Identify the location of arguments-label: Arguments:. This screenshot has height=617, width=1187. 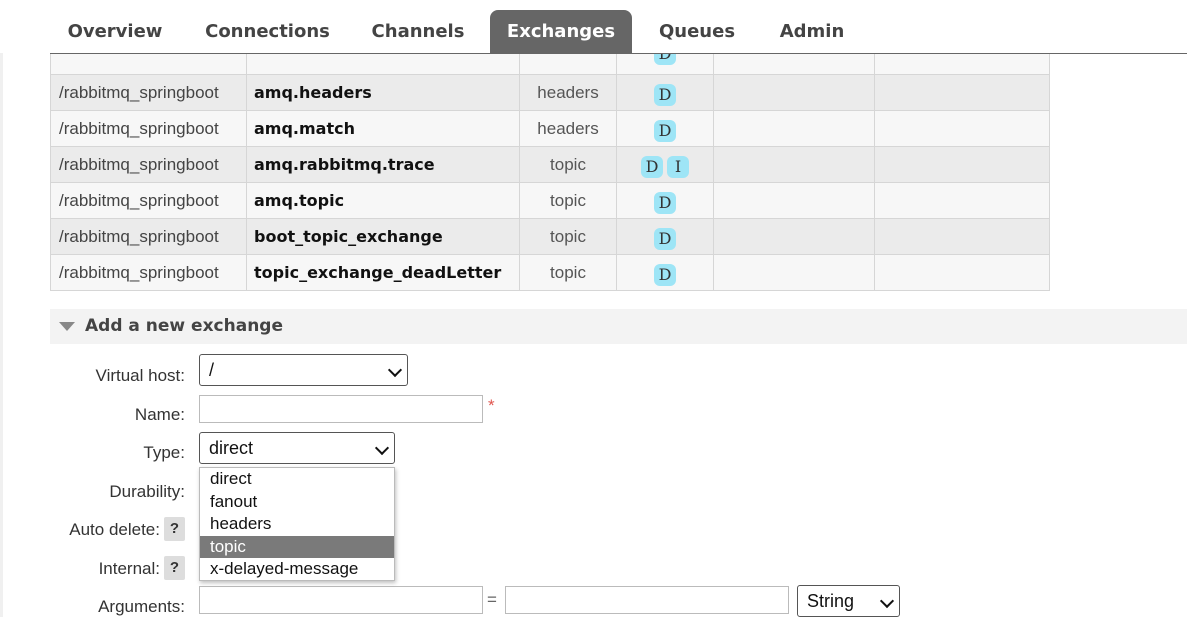
(141, 606).